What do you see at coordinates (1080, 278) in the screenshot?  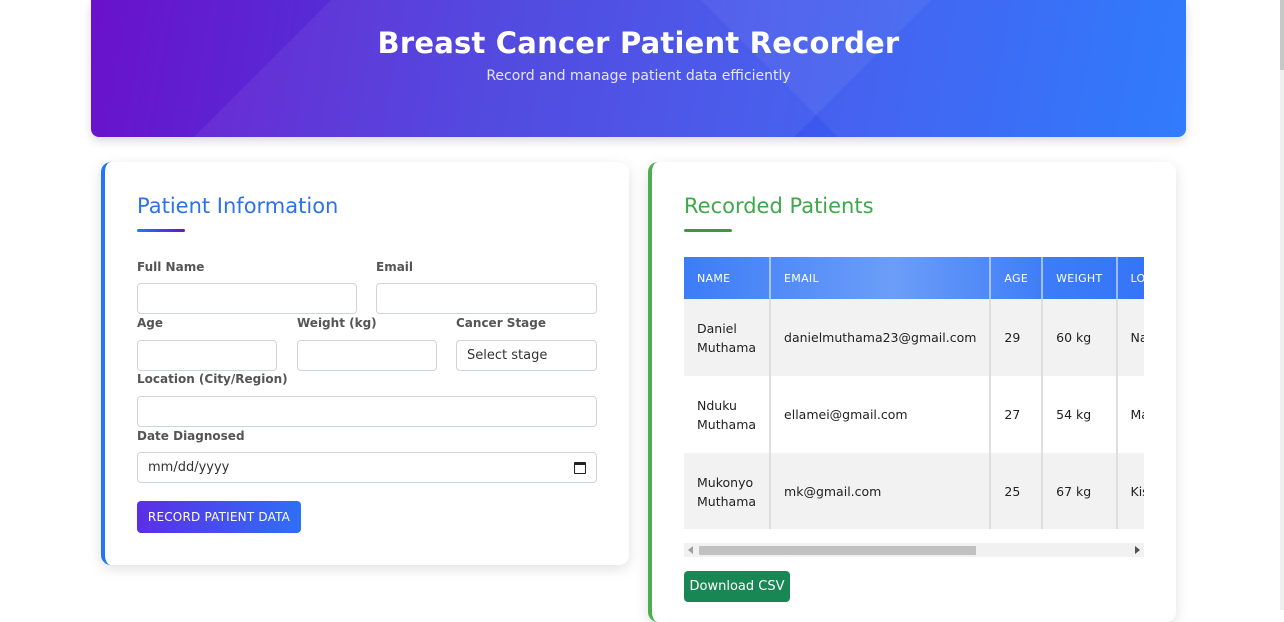 I see `column-header-weight: WEIGHT` at bounding box center [1080, 278].